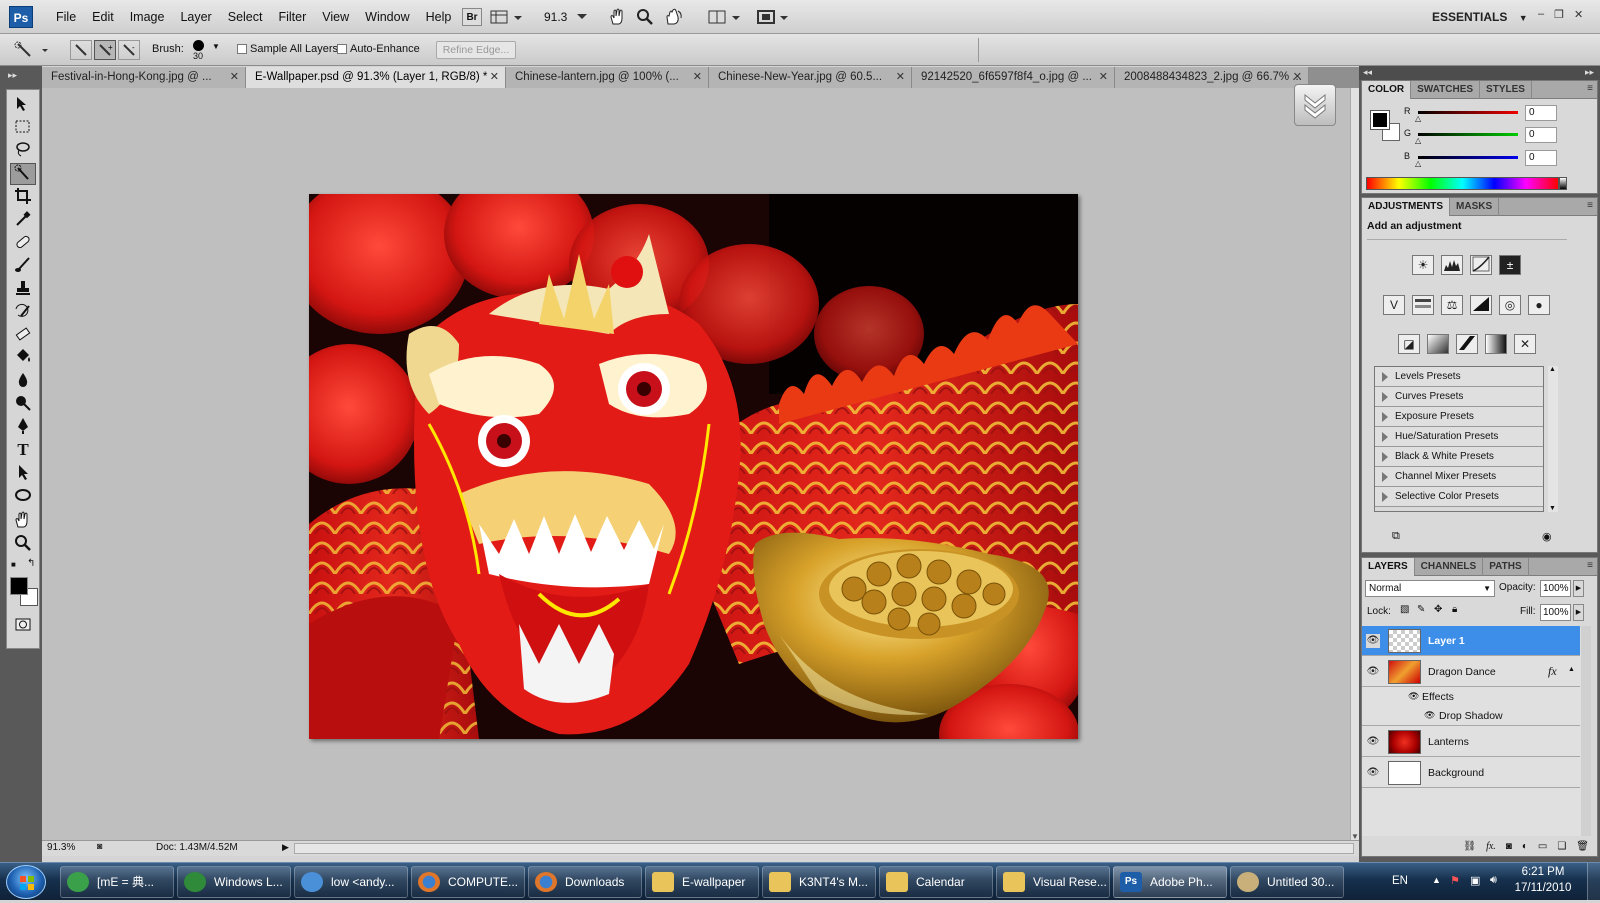  Describe the element at coordinates (23, 544) in the screenshot. I see `zoom-tool` at that location.